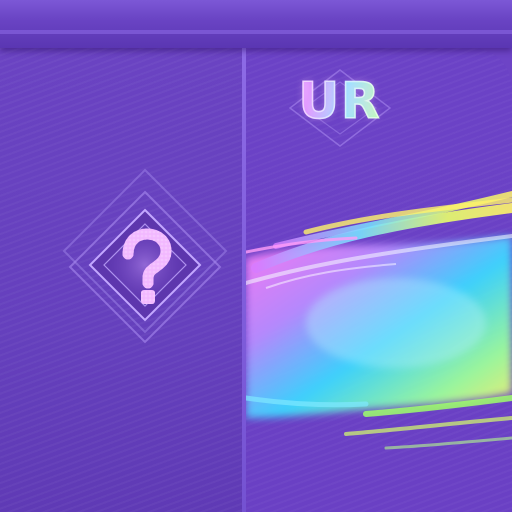 Image resolution: width=512 pixels, height=512 pixels. What do you see at coordinates (340, 101) in the screenshot?
I see `rarity-label: UR` at bounding box center [340, 101].